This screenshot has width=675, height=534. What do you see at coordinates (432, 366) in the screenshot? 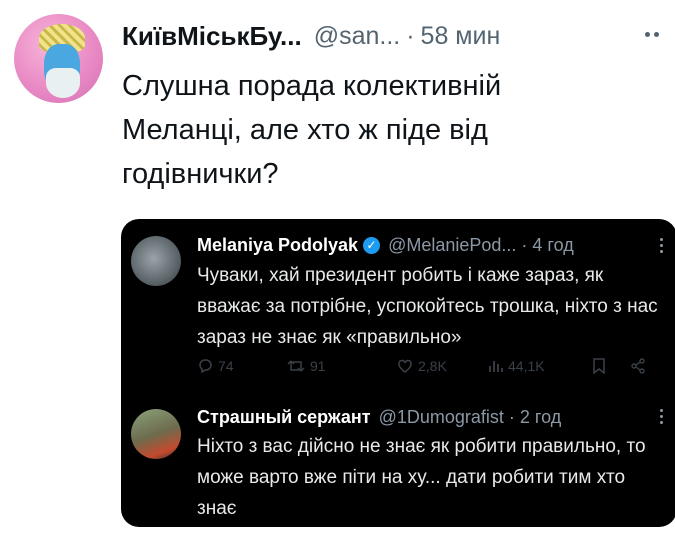
I see `like-count: 2,8K` at bounding box center [432, 366].